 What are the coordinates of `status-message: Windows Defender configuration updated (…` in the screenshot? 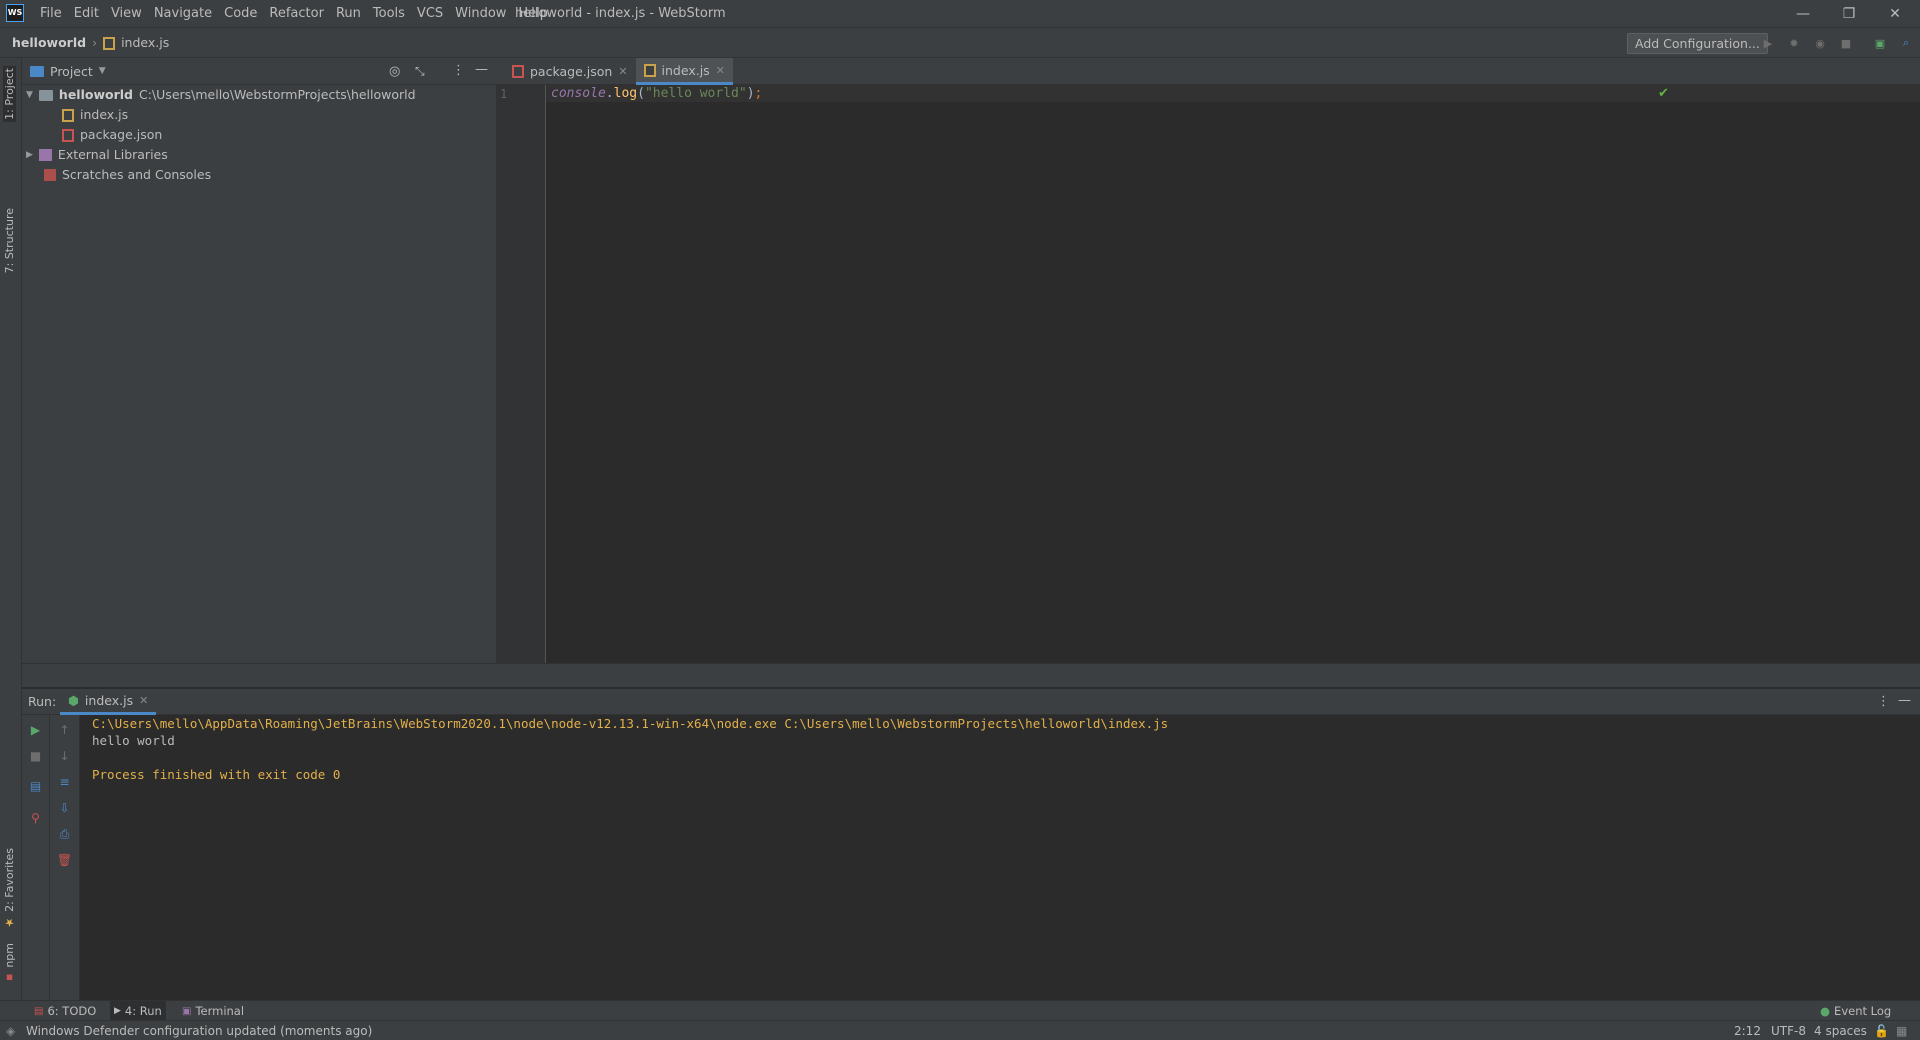 It's located at (199, 1030).